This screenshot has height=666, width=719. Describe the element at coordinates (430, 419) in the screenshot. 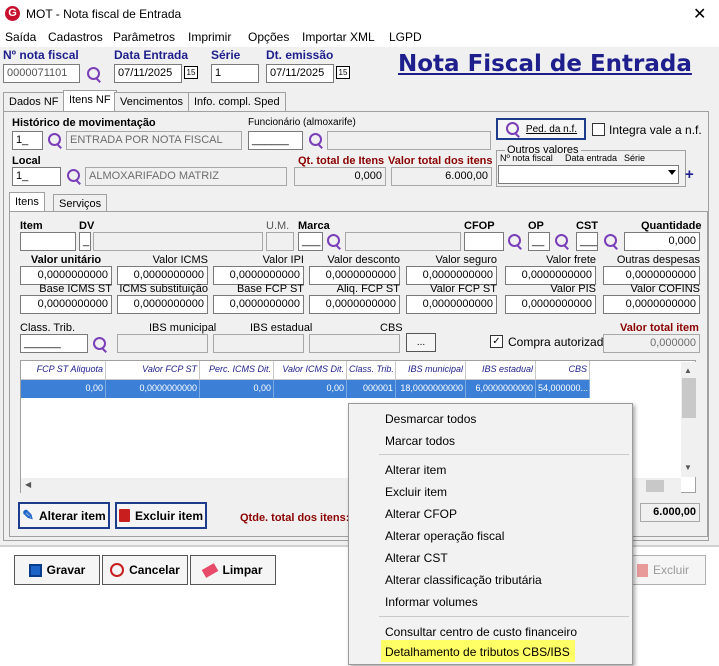

I see `menu-item-desmarcar-todos: Desmarcar todos` at that location.